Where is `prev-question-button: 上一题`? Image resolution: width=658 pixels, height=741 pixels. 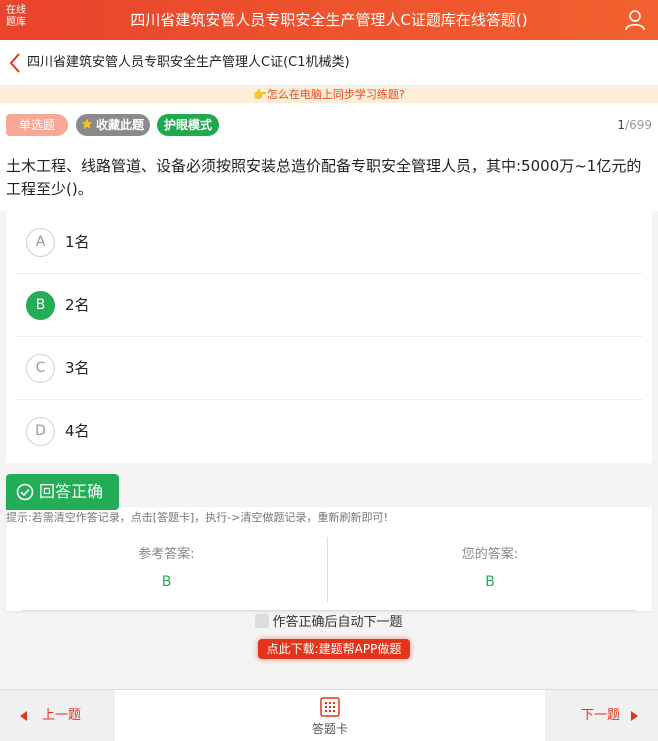 prev-question-button: 上一题 is located at coordinates (57, 715).